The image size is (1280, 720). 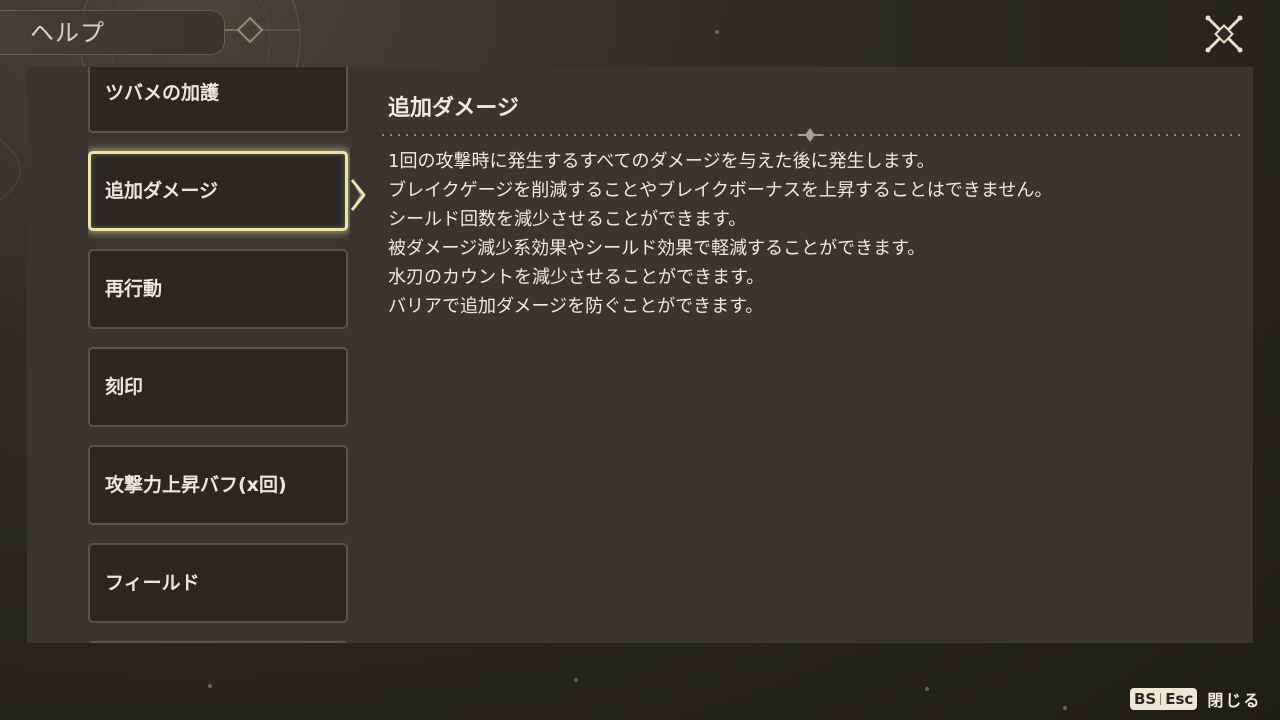 I want to click on list-item-label: 攻撃力上昇バフ(x回), so click(x=196, y=485).